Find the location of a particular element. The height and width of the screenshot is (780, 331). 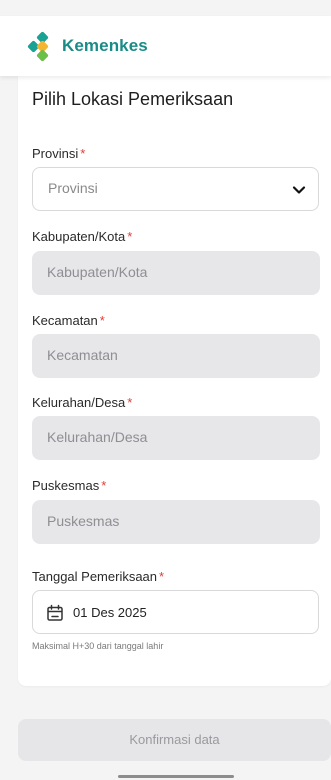

chevron-down-icon is located at coordinates (299, 190).